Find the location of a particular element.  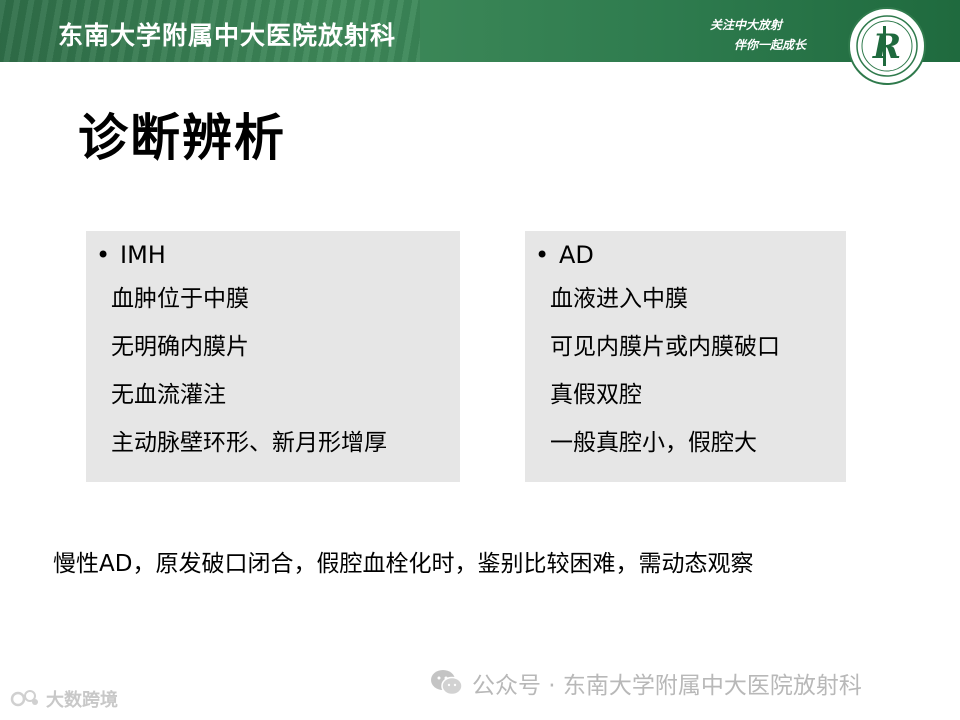

wechat-watermark-text: 公众号 · 东南大学附属中大医院放射科 is located at coordinates (667, 686).